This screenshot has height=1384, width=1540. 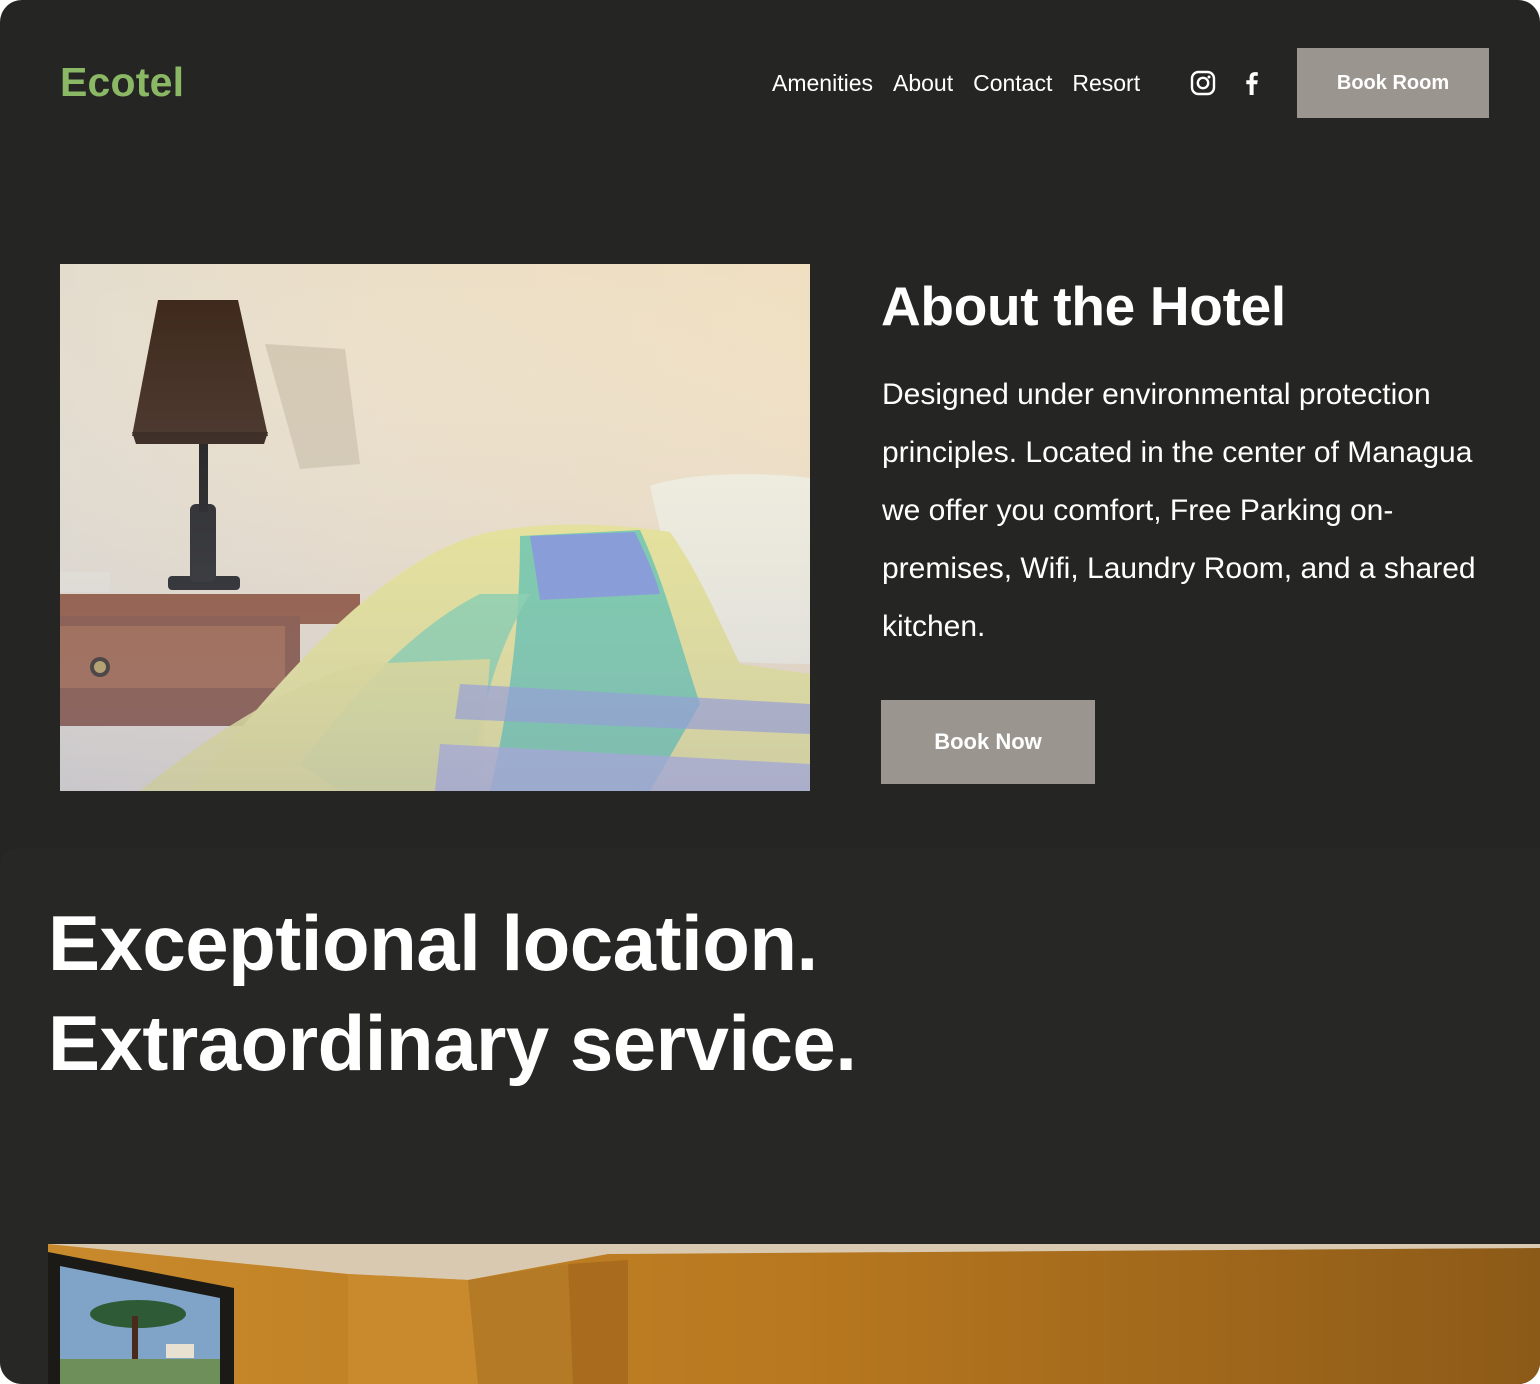 What do you see at coordinates (1083, 306) in the screenshot?
I see `about-title: About the Hotel` at bounding box center [1083, 306].